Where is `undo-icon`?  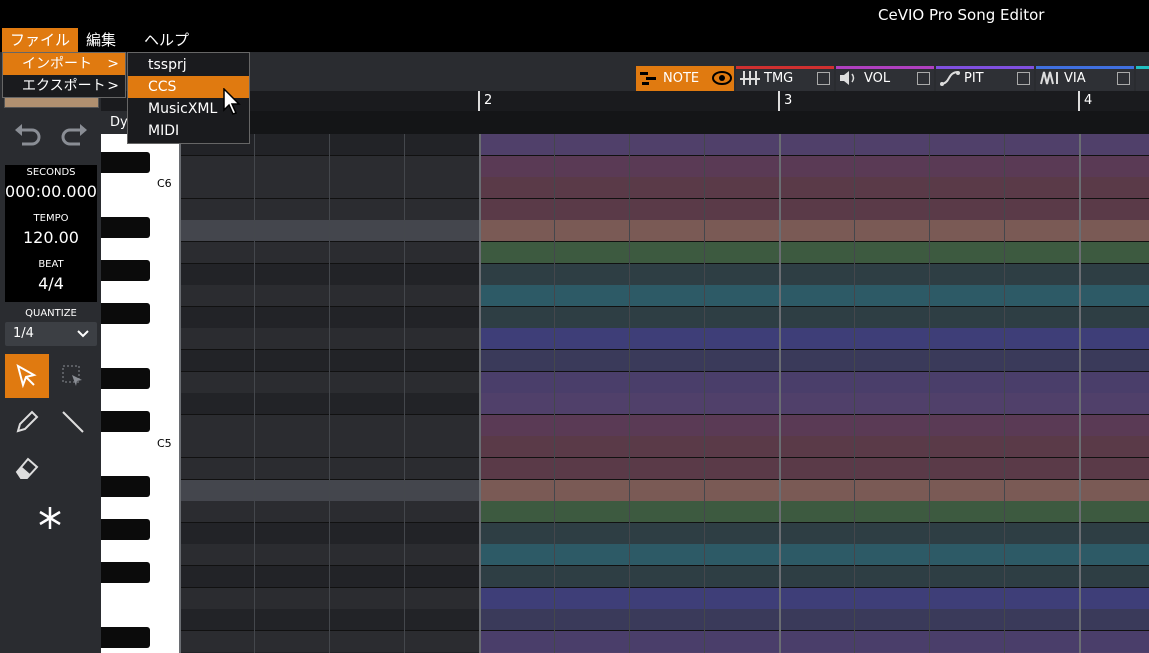 undo-icon is located at coordinates (28, 136).